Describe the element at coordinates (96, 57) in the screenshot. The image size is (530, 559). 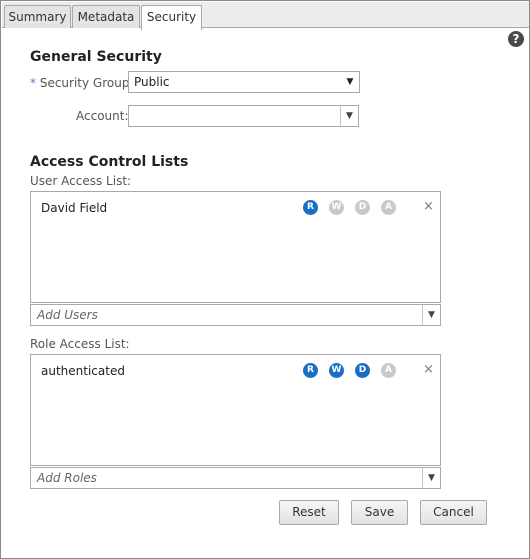
I see `general-security-heading: General Security` at that location.